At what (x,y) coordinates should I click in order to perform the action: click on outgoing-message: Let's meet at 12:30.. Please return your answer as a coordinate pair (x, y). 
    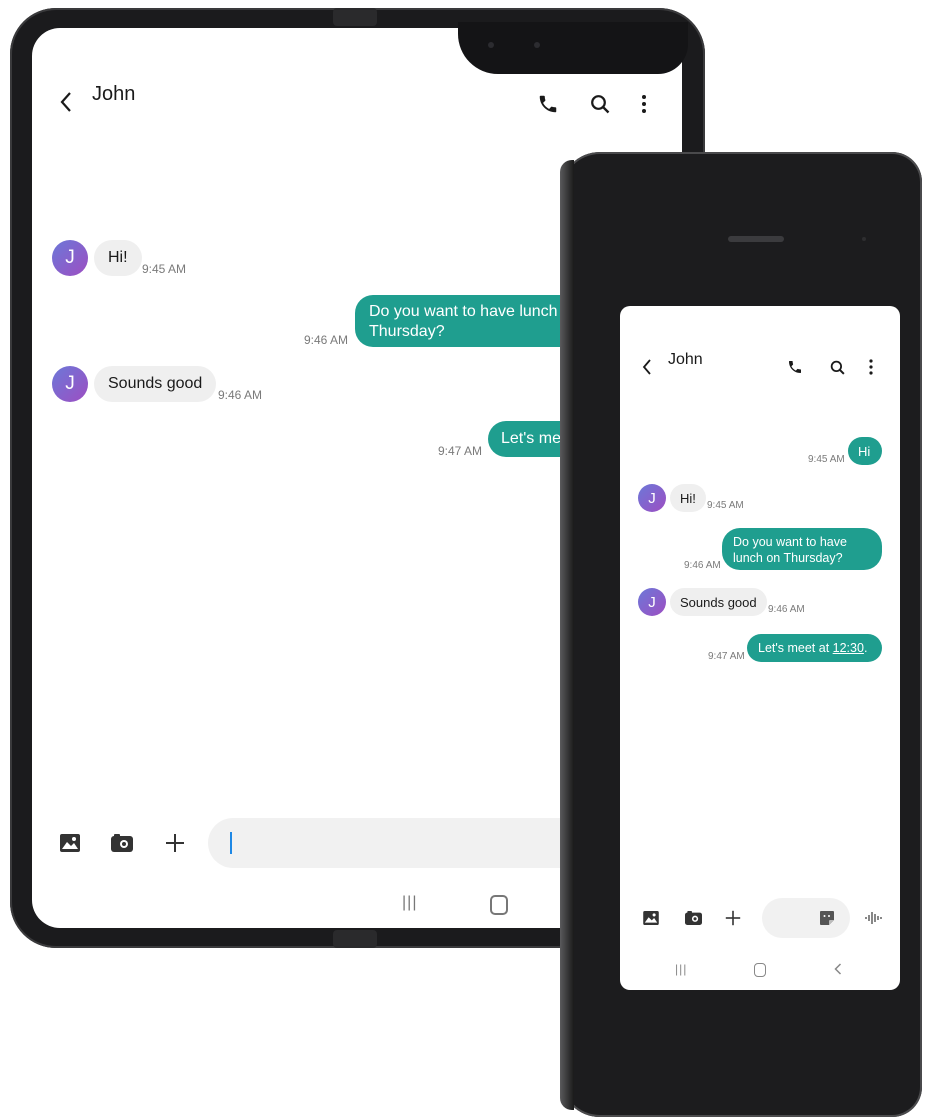
    Looking at the image, I should click on (814, 648).